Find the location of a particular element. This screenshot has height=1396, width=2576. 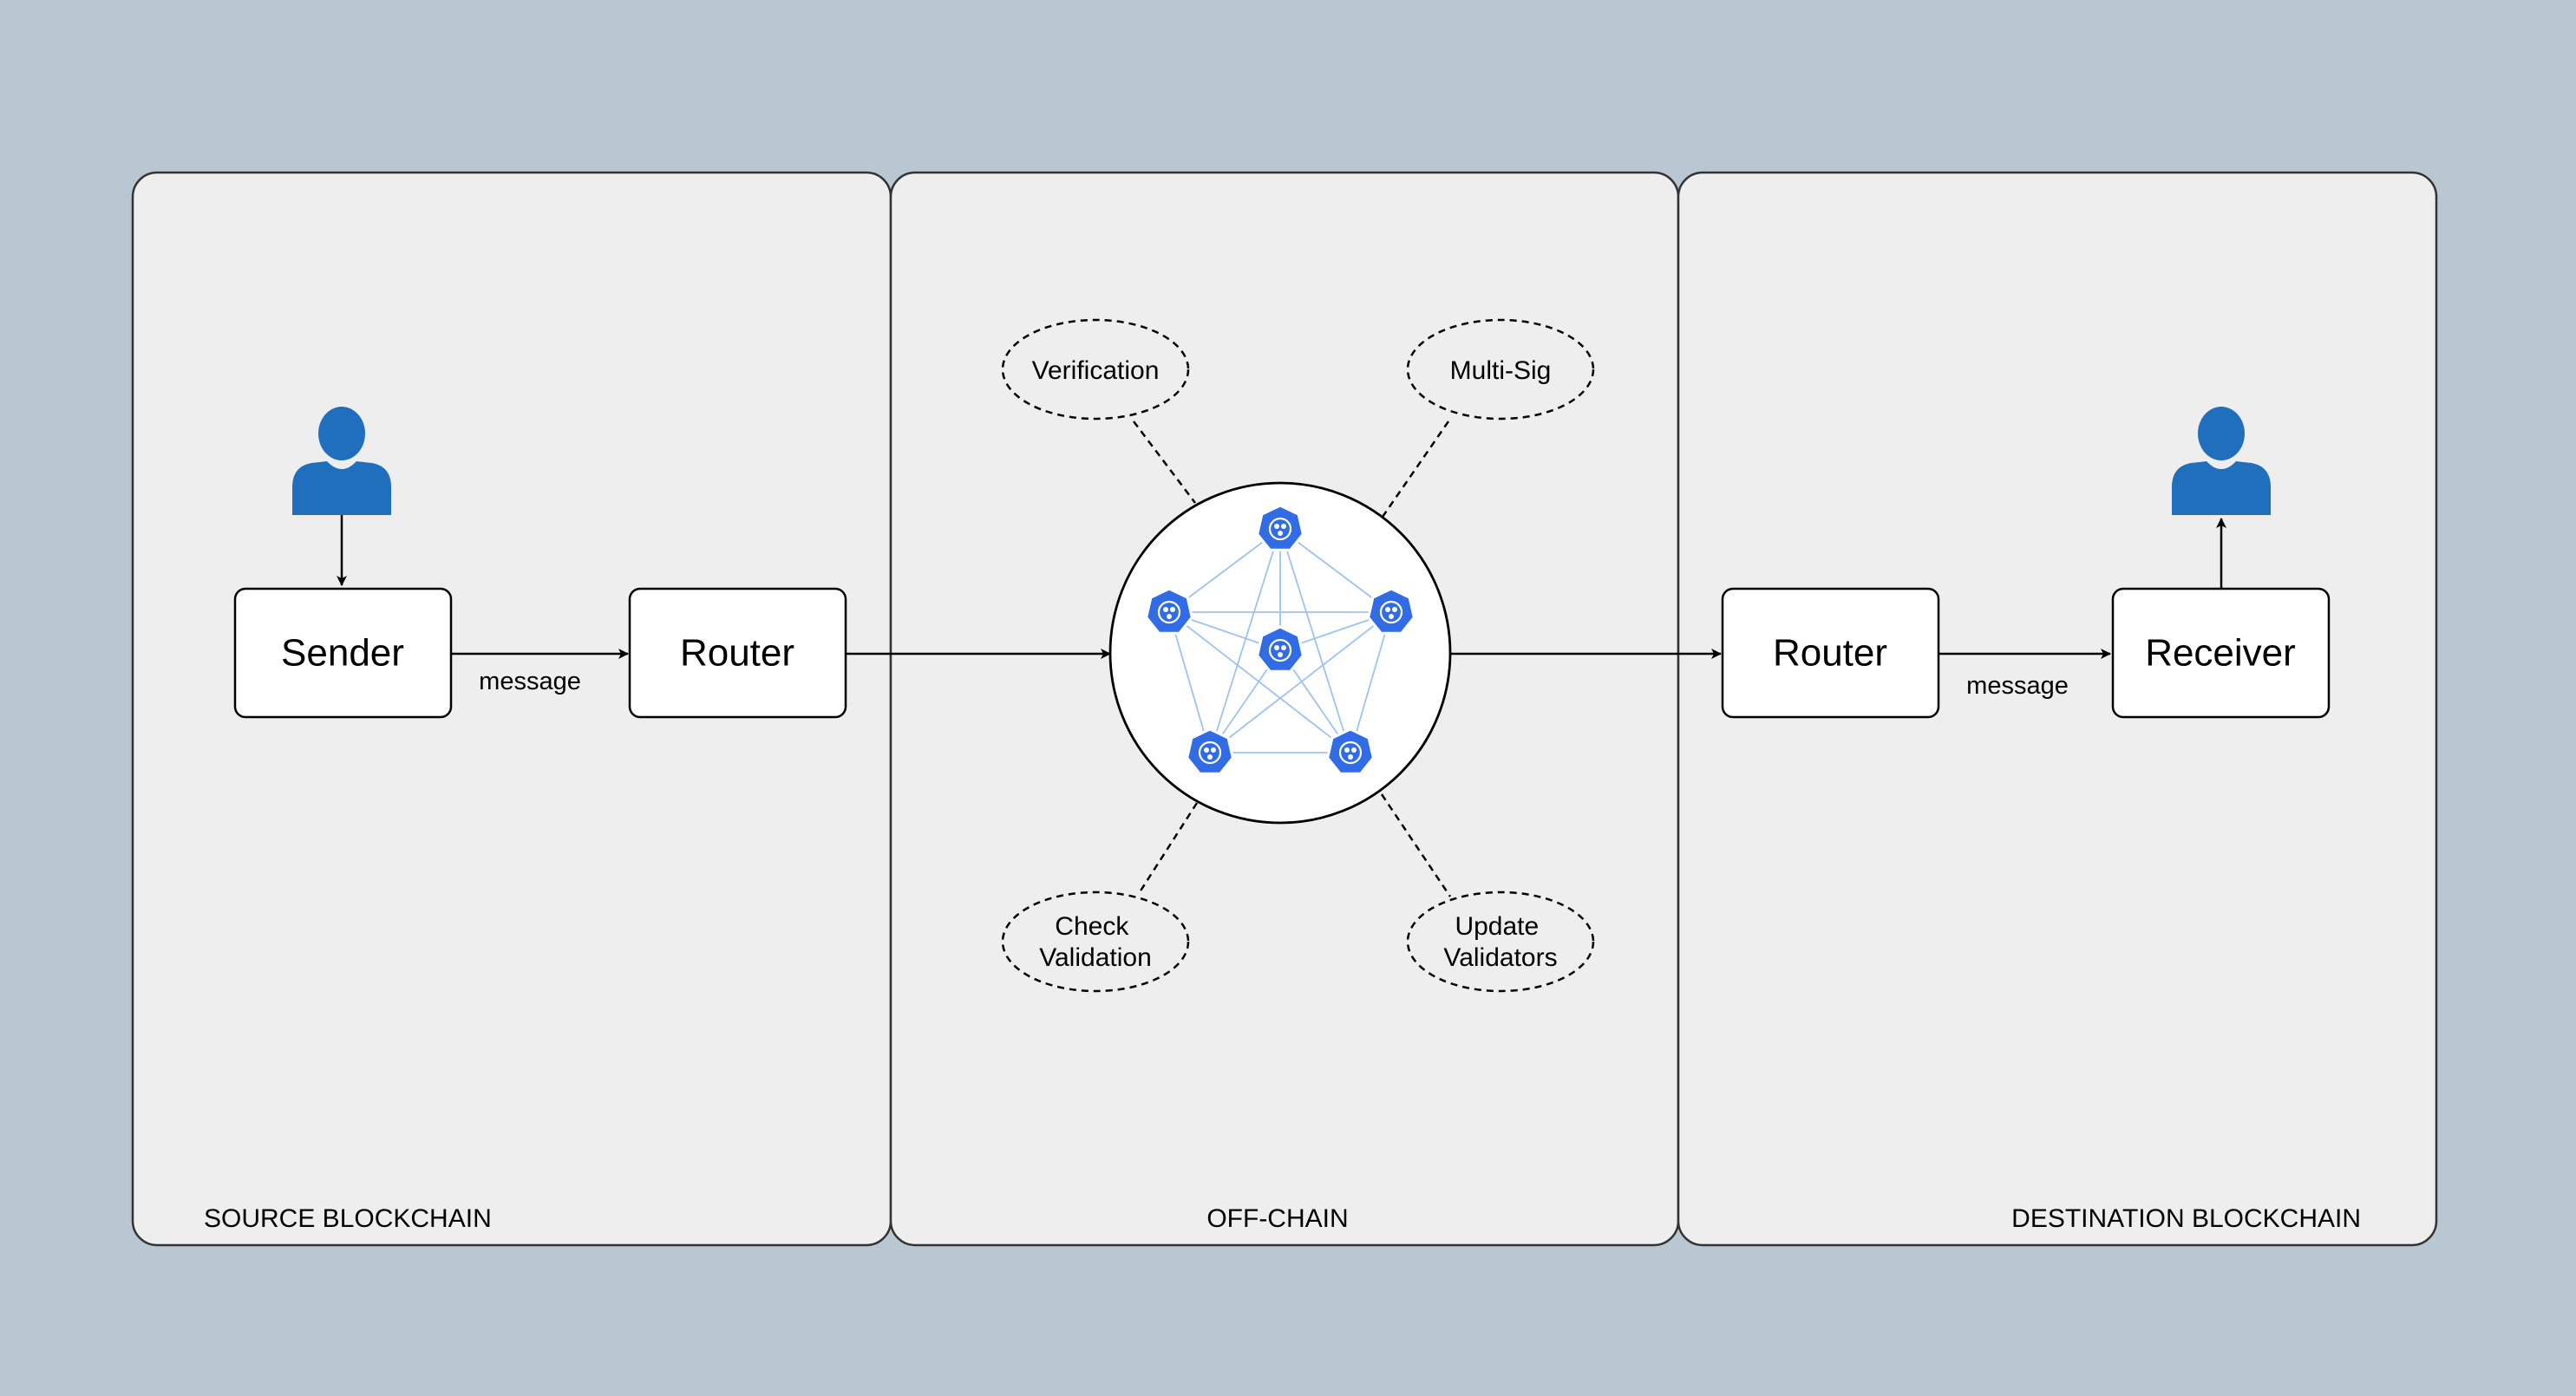

destination-router-label: Router is located at coordinates (1830, 654).